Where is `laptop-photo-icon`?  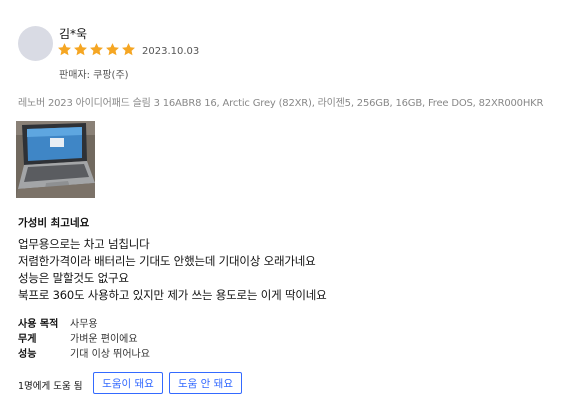 laptop-photo-icon is located at coordinates (55, 159).